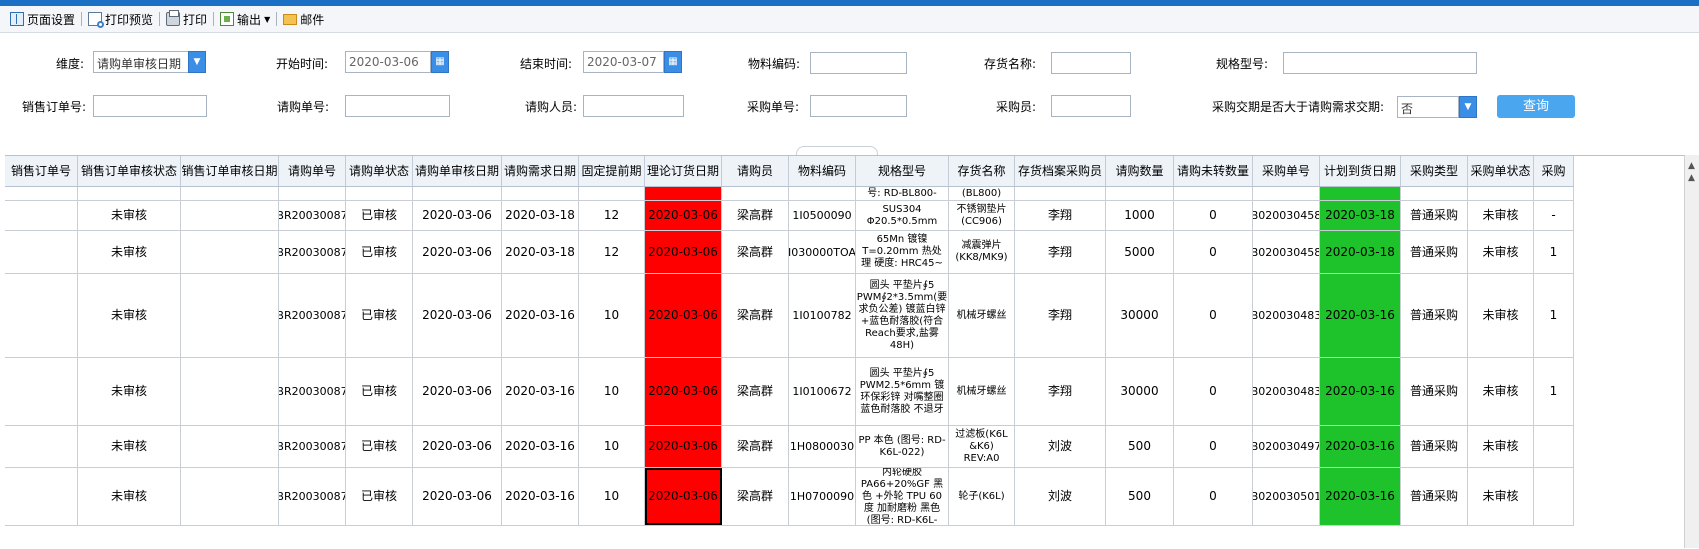 The width and height of the screenshot is (1699, 549). Describe the element at coordinates (42, 19) in the screenshot. I see `page-setup-button: 页面设置` at that location.